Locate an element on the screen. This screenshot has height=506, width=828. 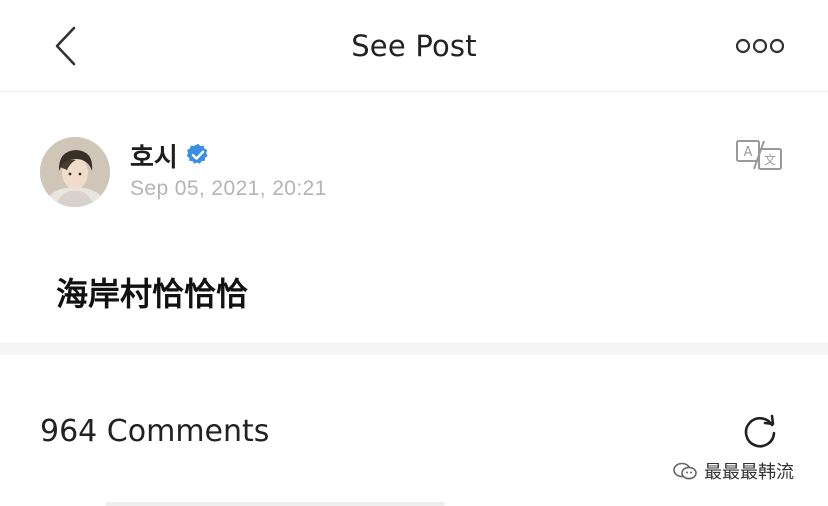
svg-text: A is located at coordinates (748, 152).